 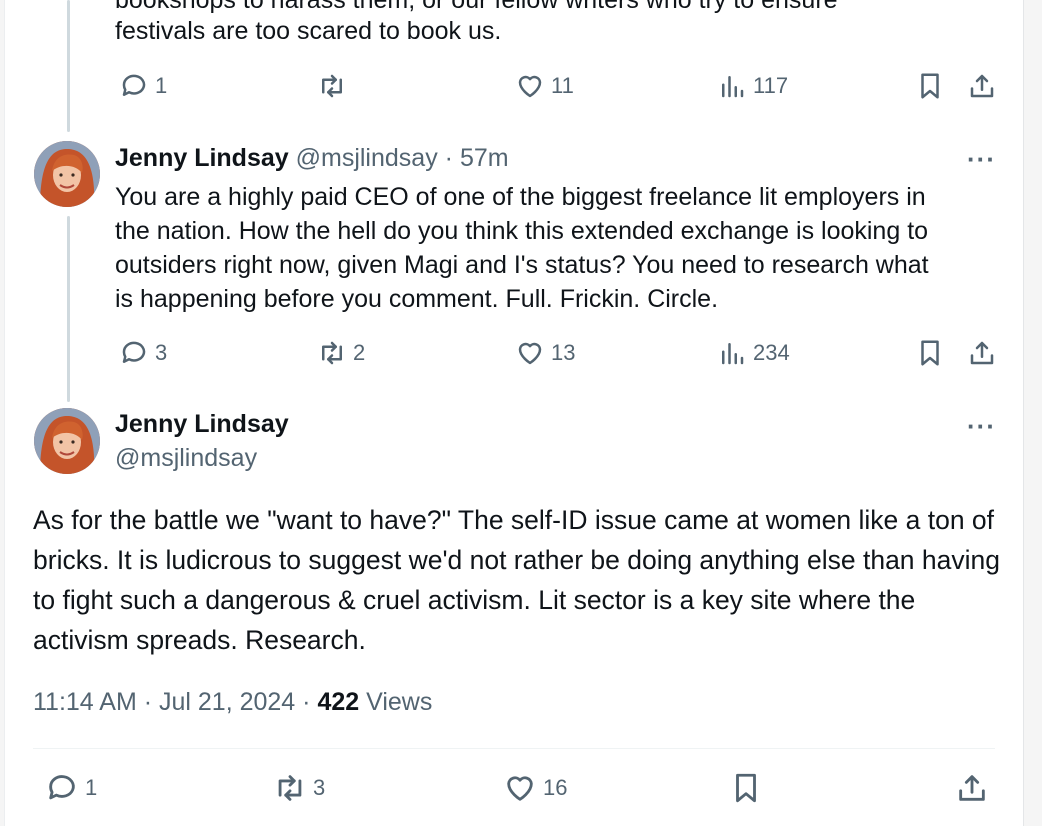 What do you see at coordinates (752, 86) in the screenshot?
I see `views-button: 117` at bounding box center [752, 86].